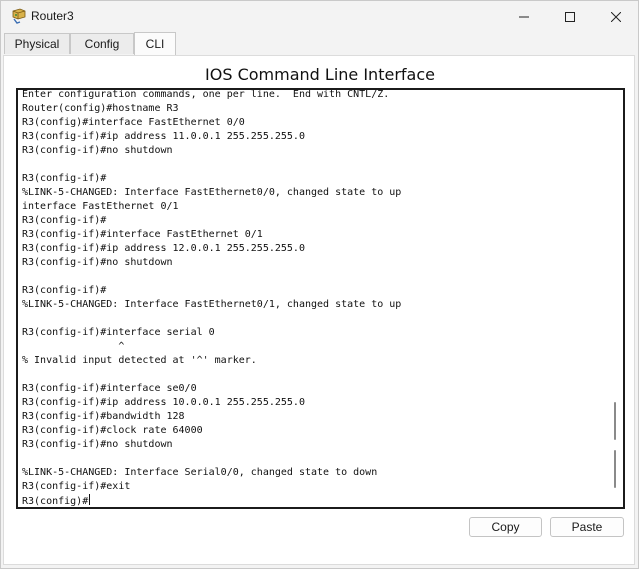 The height and width of the screenshot is (569, 639). I want to click on scrollbar-thumb-upper, so click(615, 421).